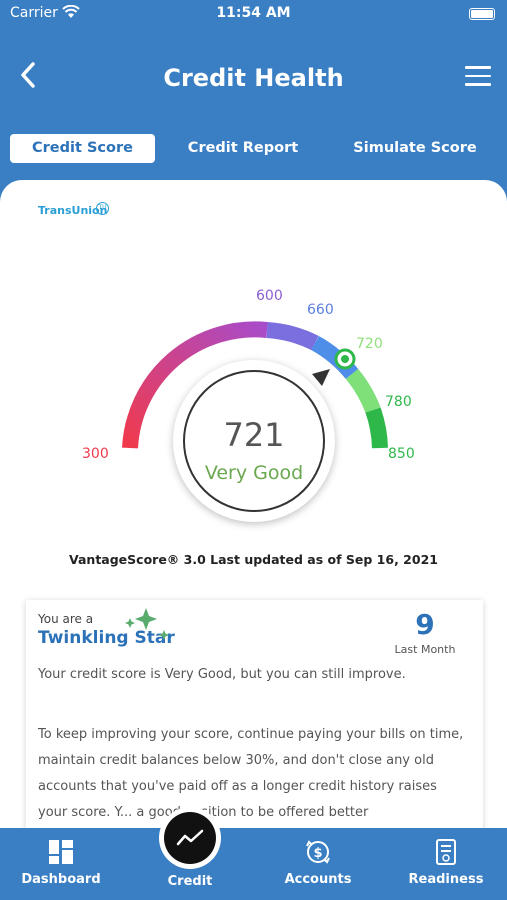 The height and width of the screenshot is (900, 507). I want to click on accounts-icon: $, so click(318, 852).